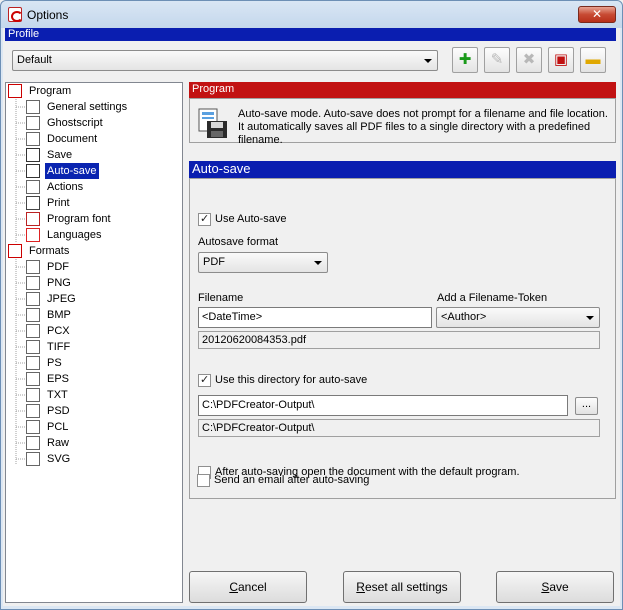 The image size is (623, 610). Describe the element at coordinates (497, 60) in the screenshot. I see `rename-profile-button: ✎` at that location.